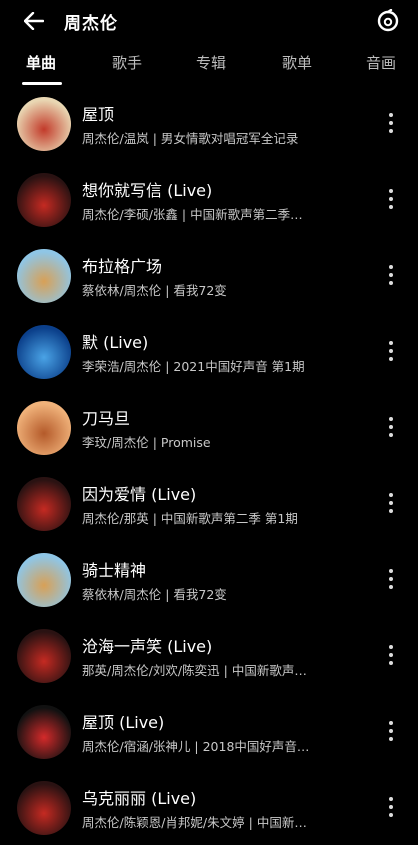 This screenshot has width=418, height=845. Describe the element at coordinates (209, 123) in the screenshot. I see `song-row: 屋顶 周杰伦/温岚 | 男女情歌对唱冠军全记录` at that location.